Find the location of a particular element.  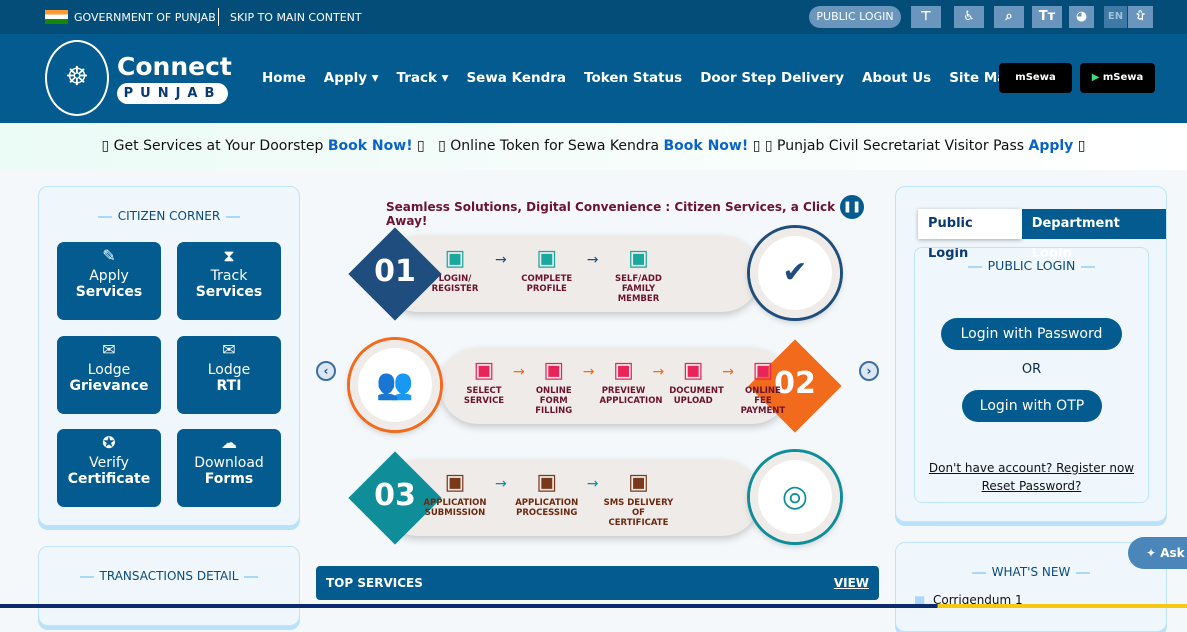

step-label: LOGIN/ REGISTER is located at coordinates (455, 284).